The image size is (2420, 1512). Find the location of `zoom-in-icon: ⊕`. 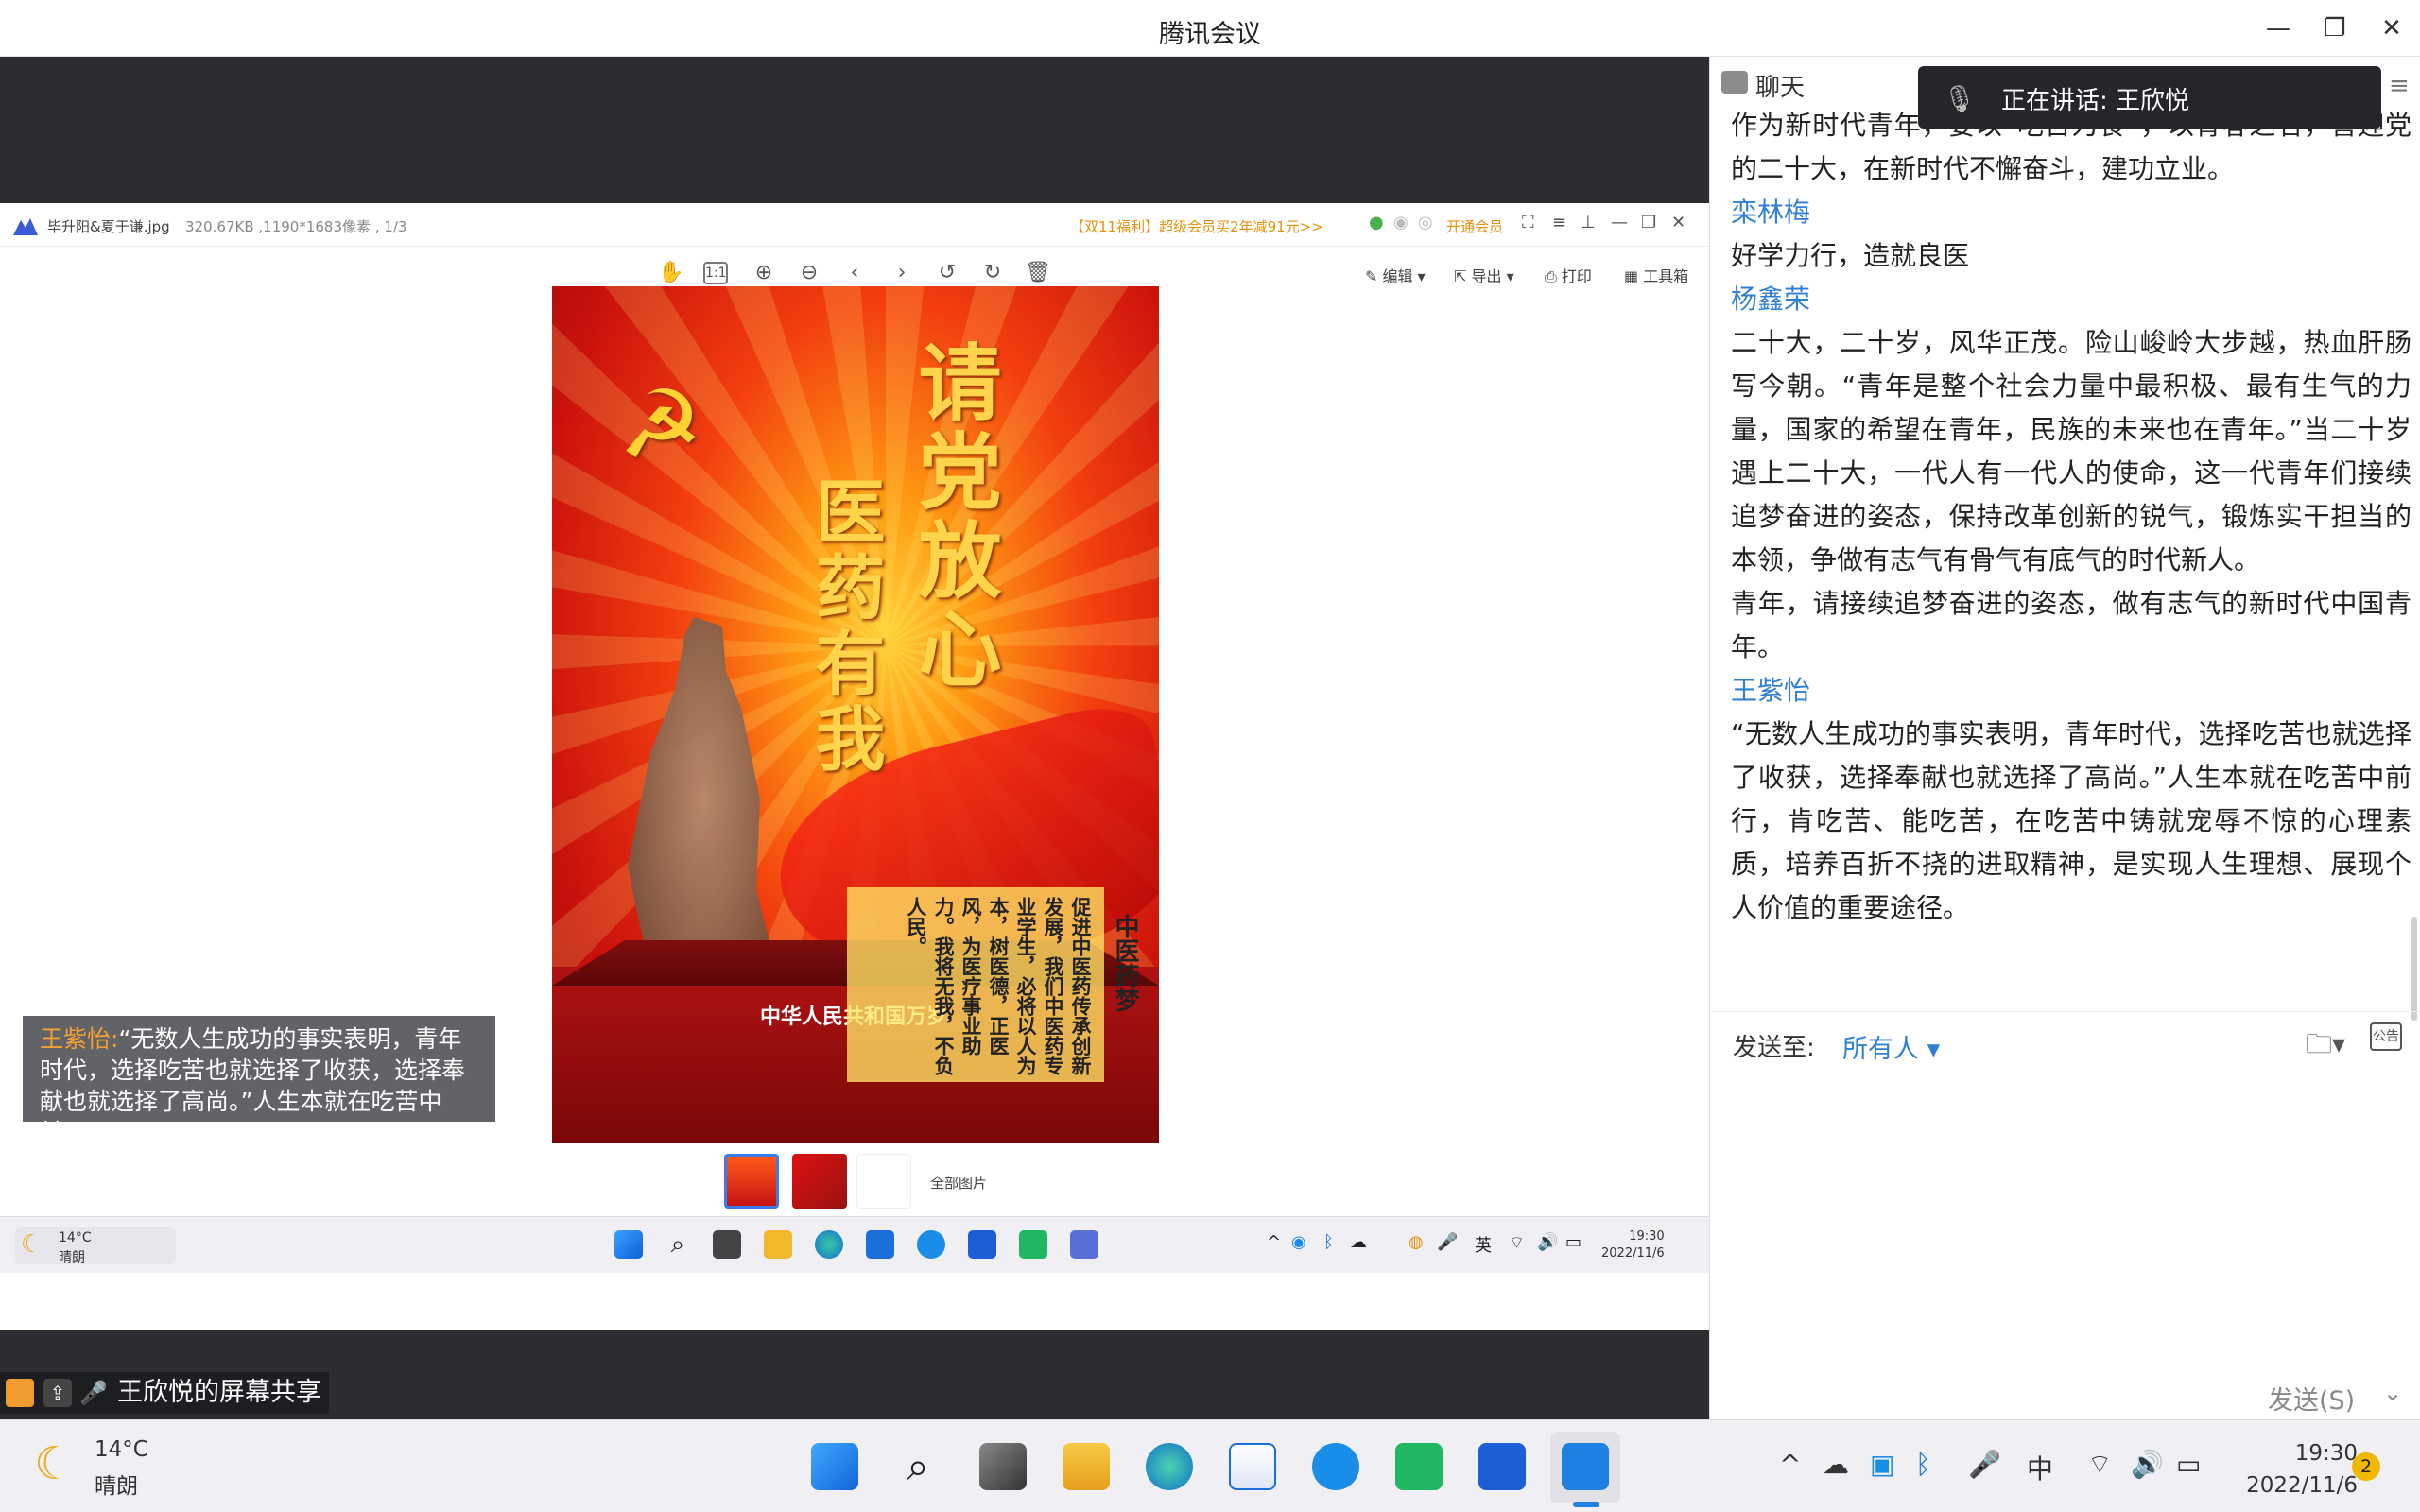

zoom-in-icon: ⊕ is located at coordinates (764, 273).